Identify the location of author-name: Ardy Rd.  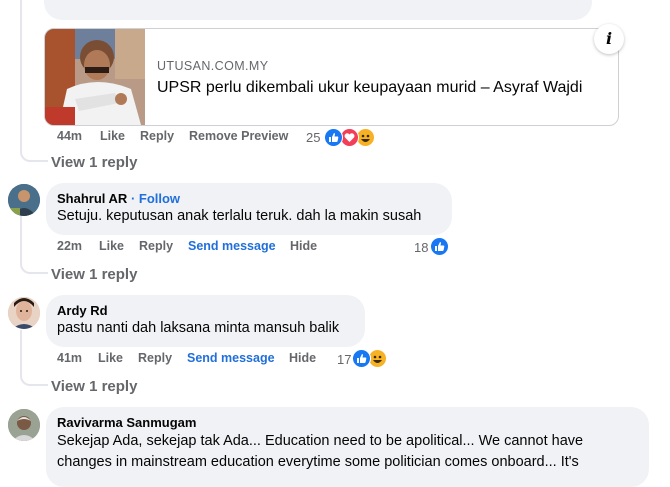
(82, 310).